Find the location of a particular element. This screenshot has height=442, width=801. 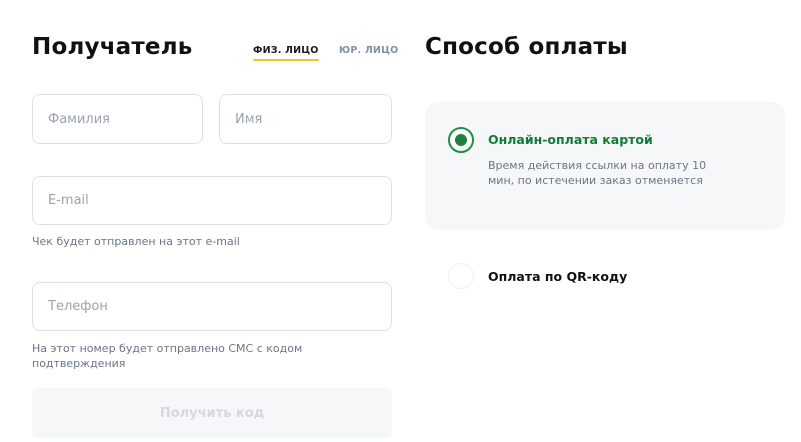

name-input is located at coordinates (305, 119).